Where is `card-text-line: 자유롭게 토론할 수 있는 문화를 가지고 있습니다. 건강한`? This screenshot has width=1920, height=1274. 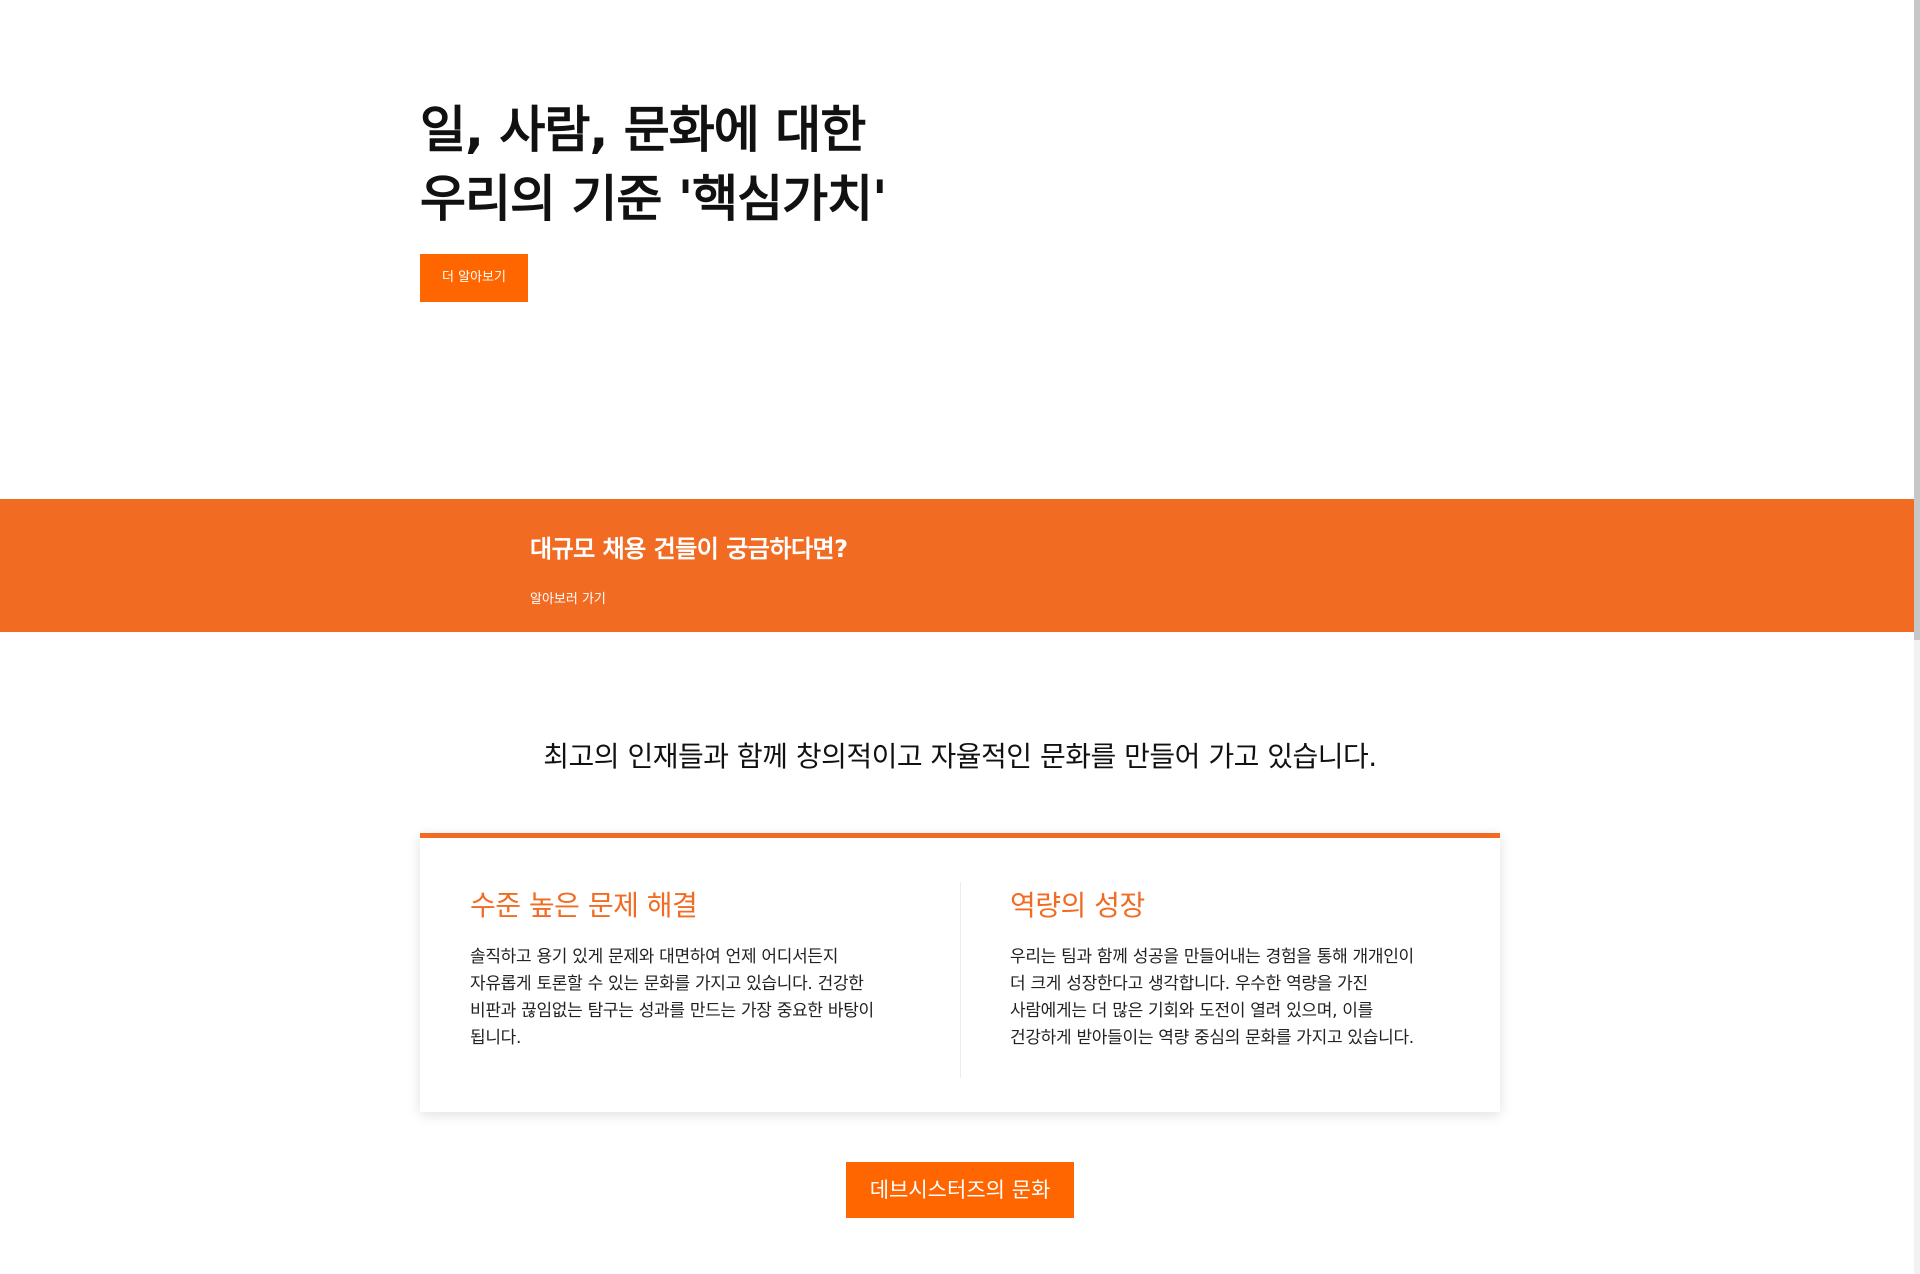 card-text-line: 자유롭게 토론할 수 있는 문화를 가지고 있습니다. 건강한 is located at coordinates (667, 984).